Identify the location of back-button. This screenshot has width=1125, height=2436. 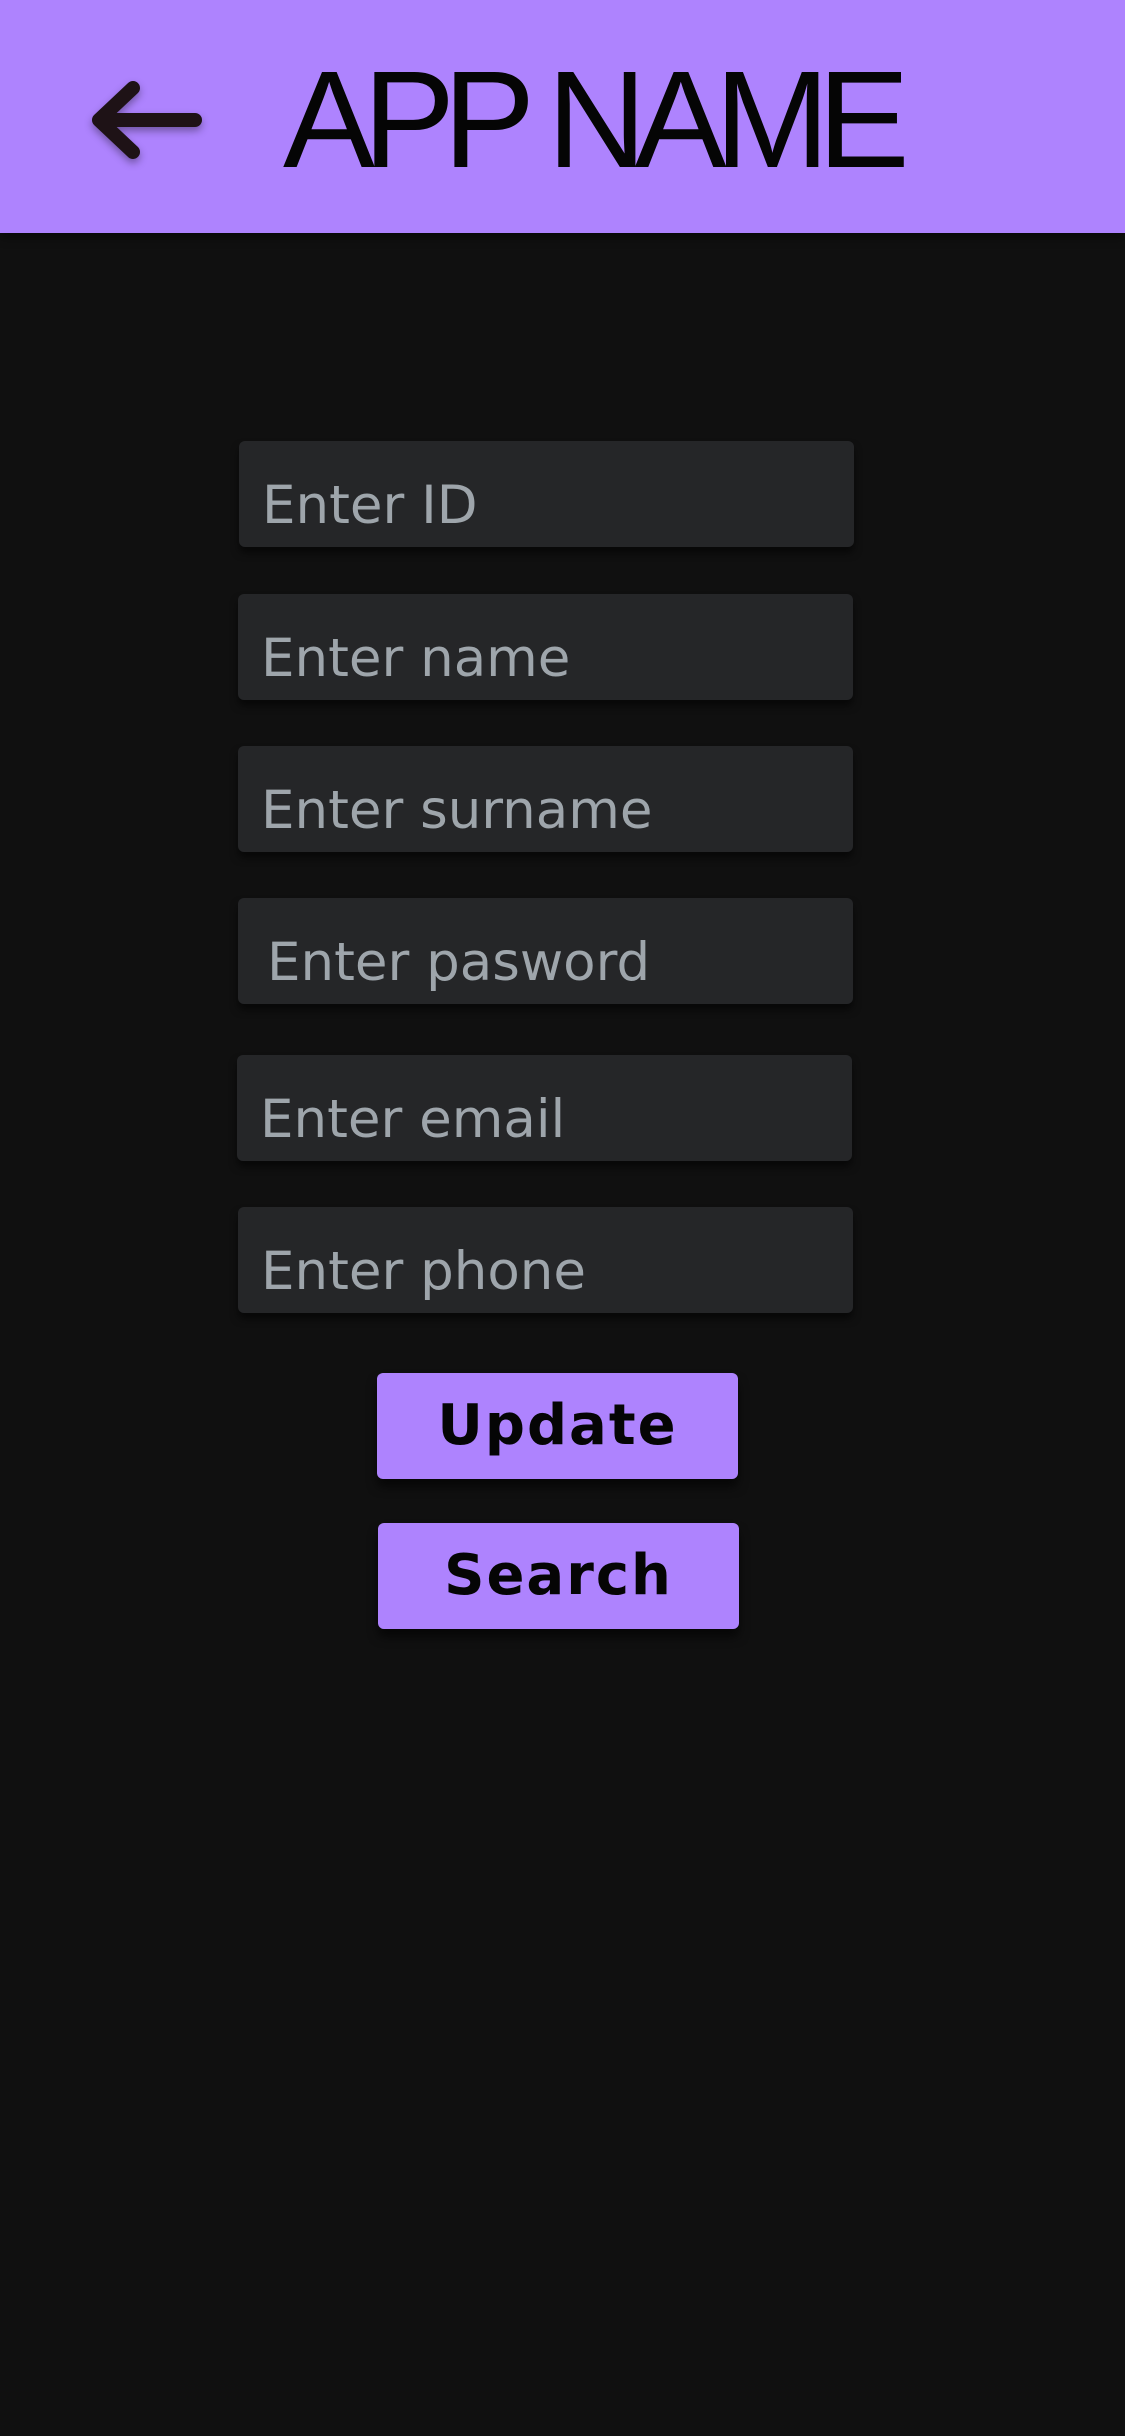
(145, 120).